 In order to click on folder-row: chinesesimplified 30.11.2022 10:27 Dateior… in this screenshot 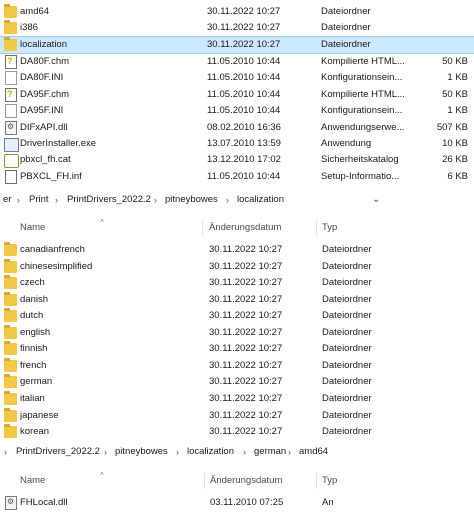, I will do `click(237, 267)`.